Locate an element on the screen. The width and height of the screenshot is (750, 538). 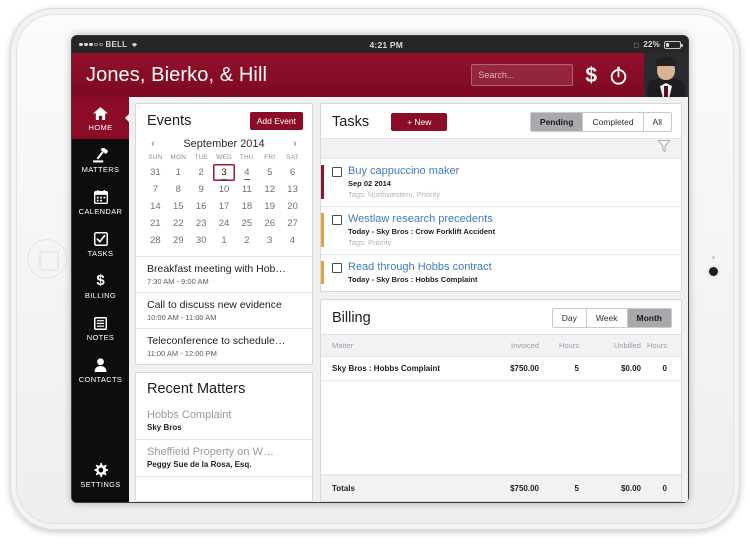
calendar-day-selected: 3 is located at coordinates (224, 172).